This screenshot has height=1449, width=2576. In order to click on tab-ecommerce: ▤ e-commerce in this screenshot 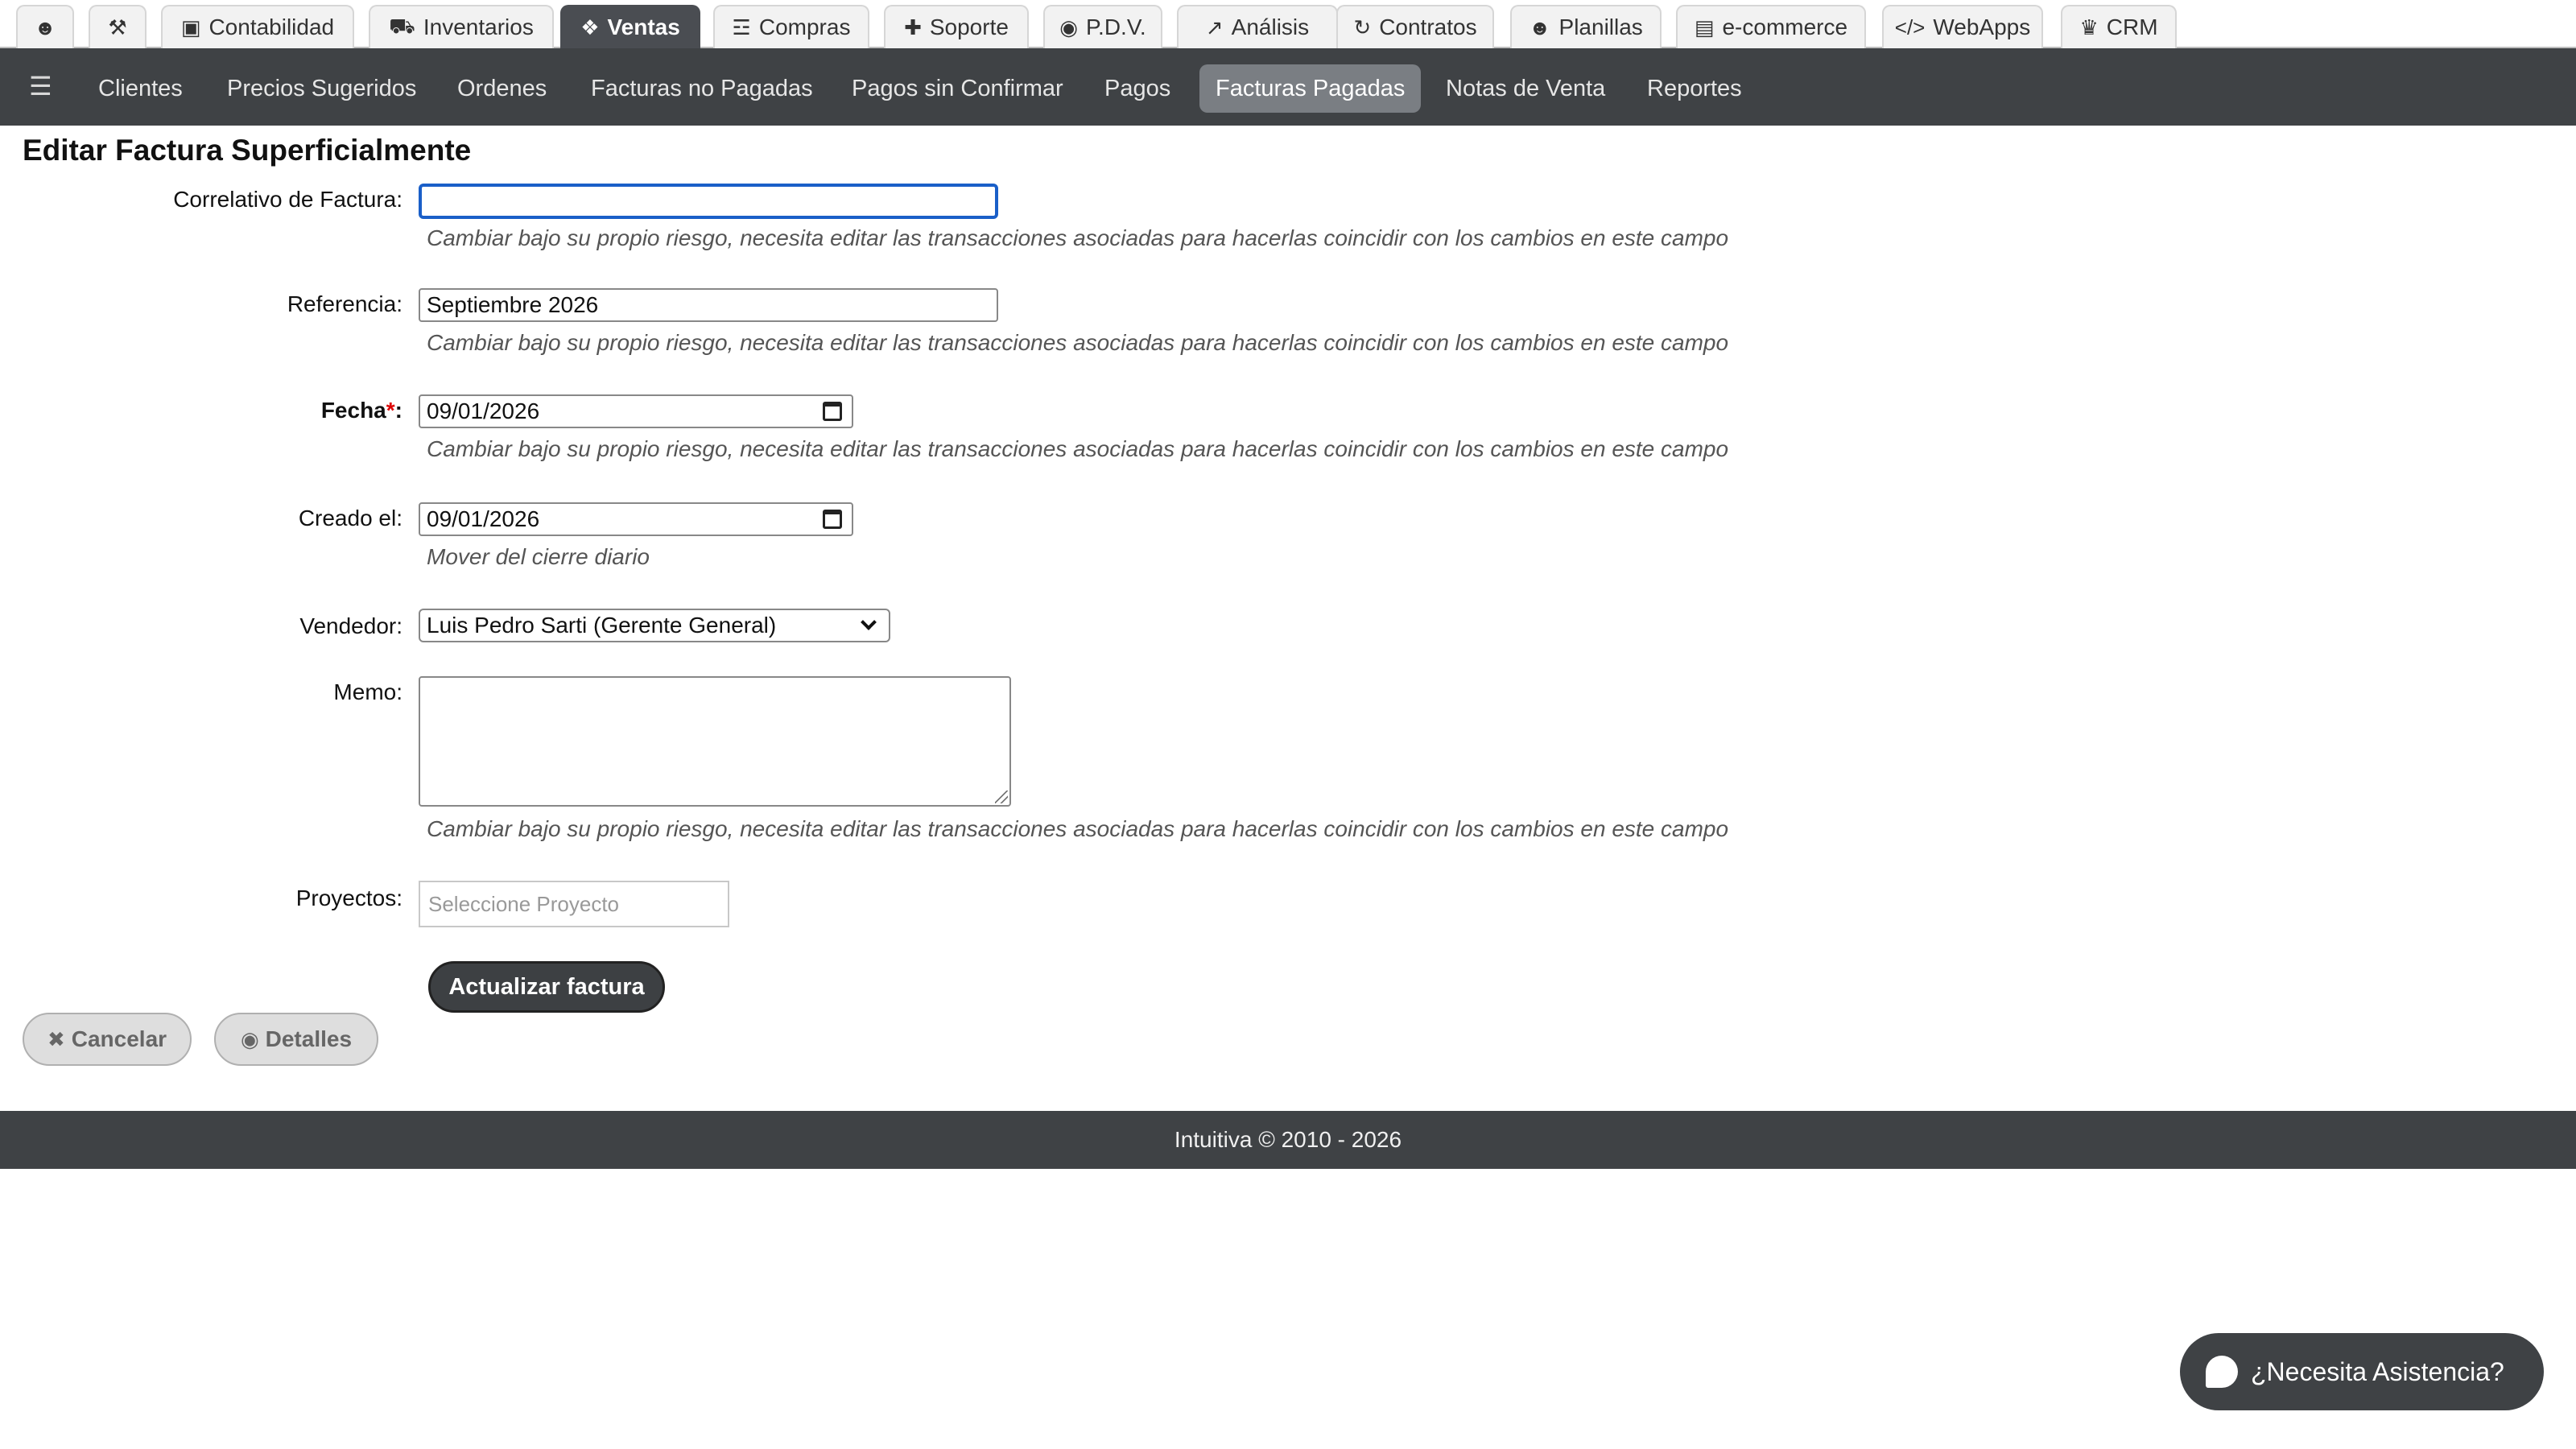, I will do `click(1771, 26)`.